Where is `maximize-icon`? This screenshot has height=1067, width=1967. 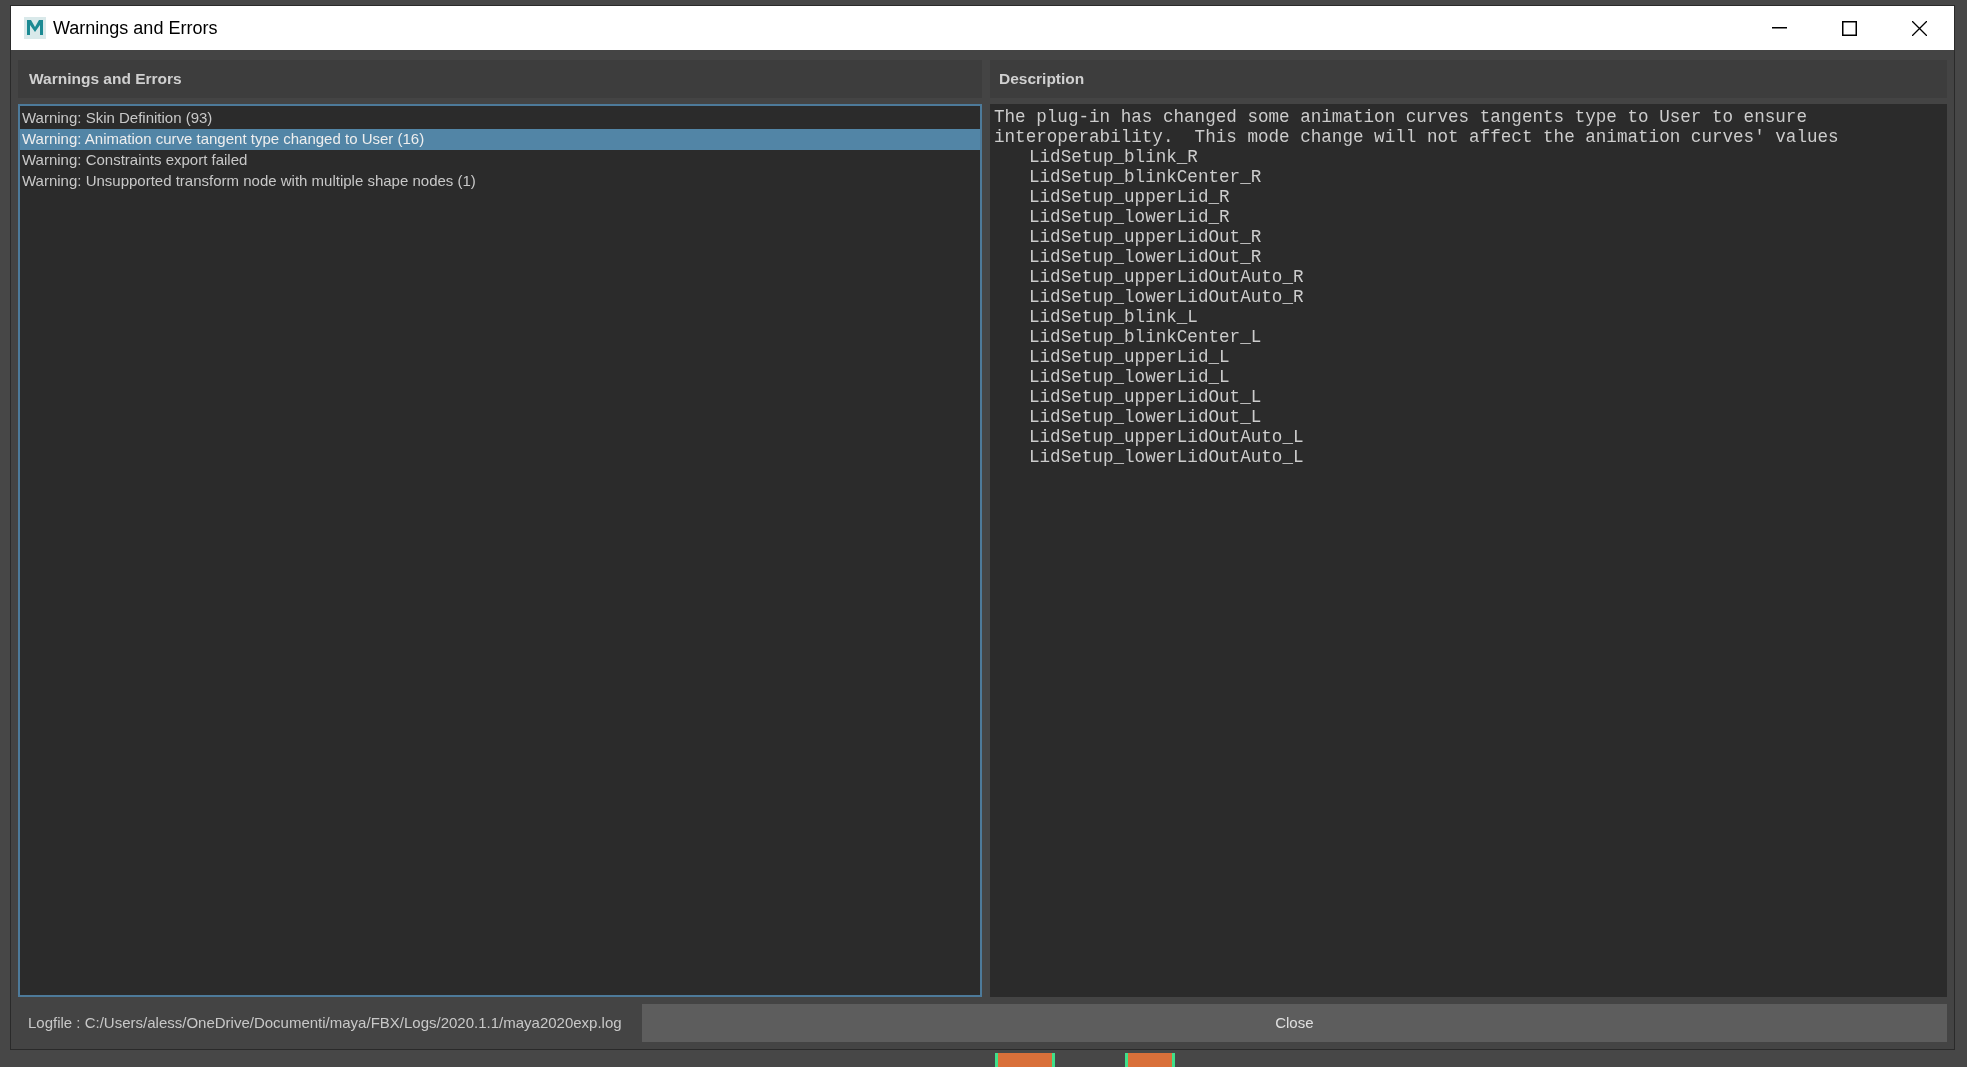 maximize-icon is located at coordinates (1849, 28).